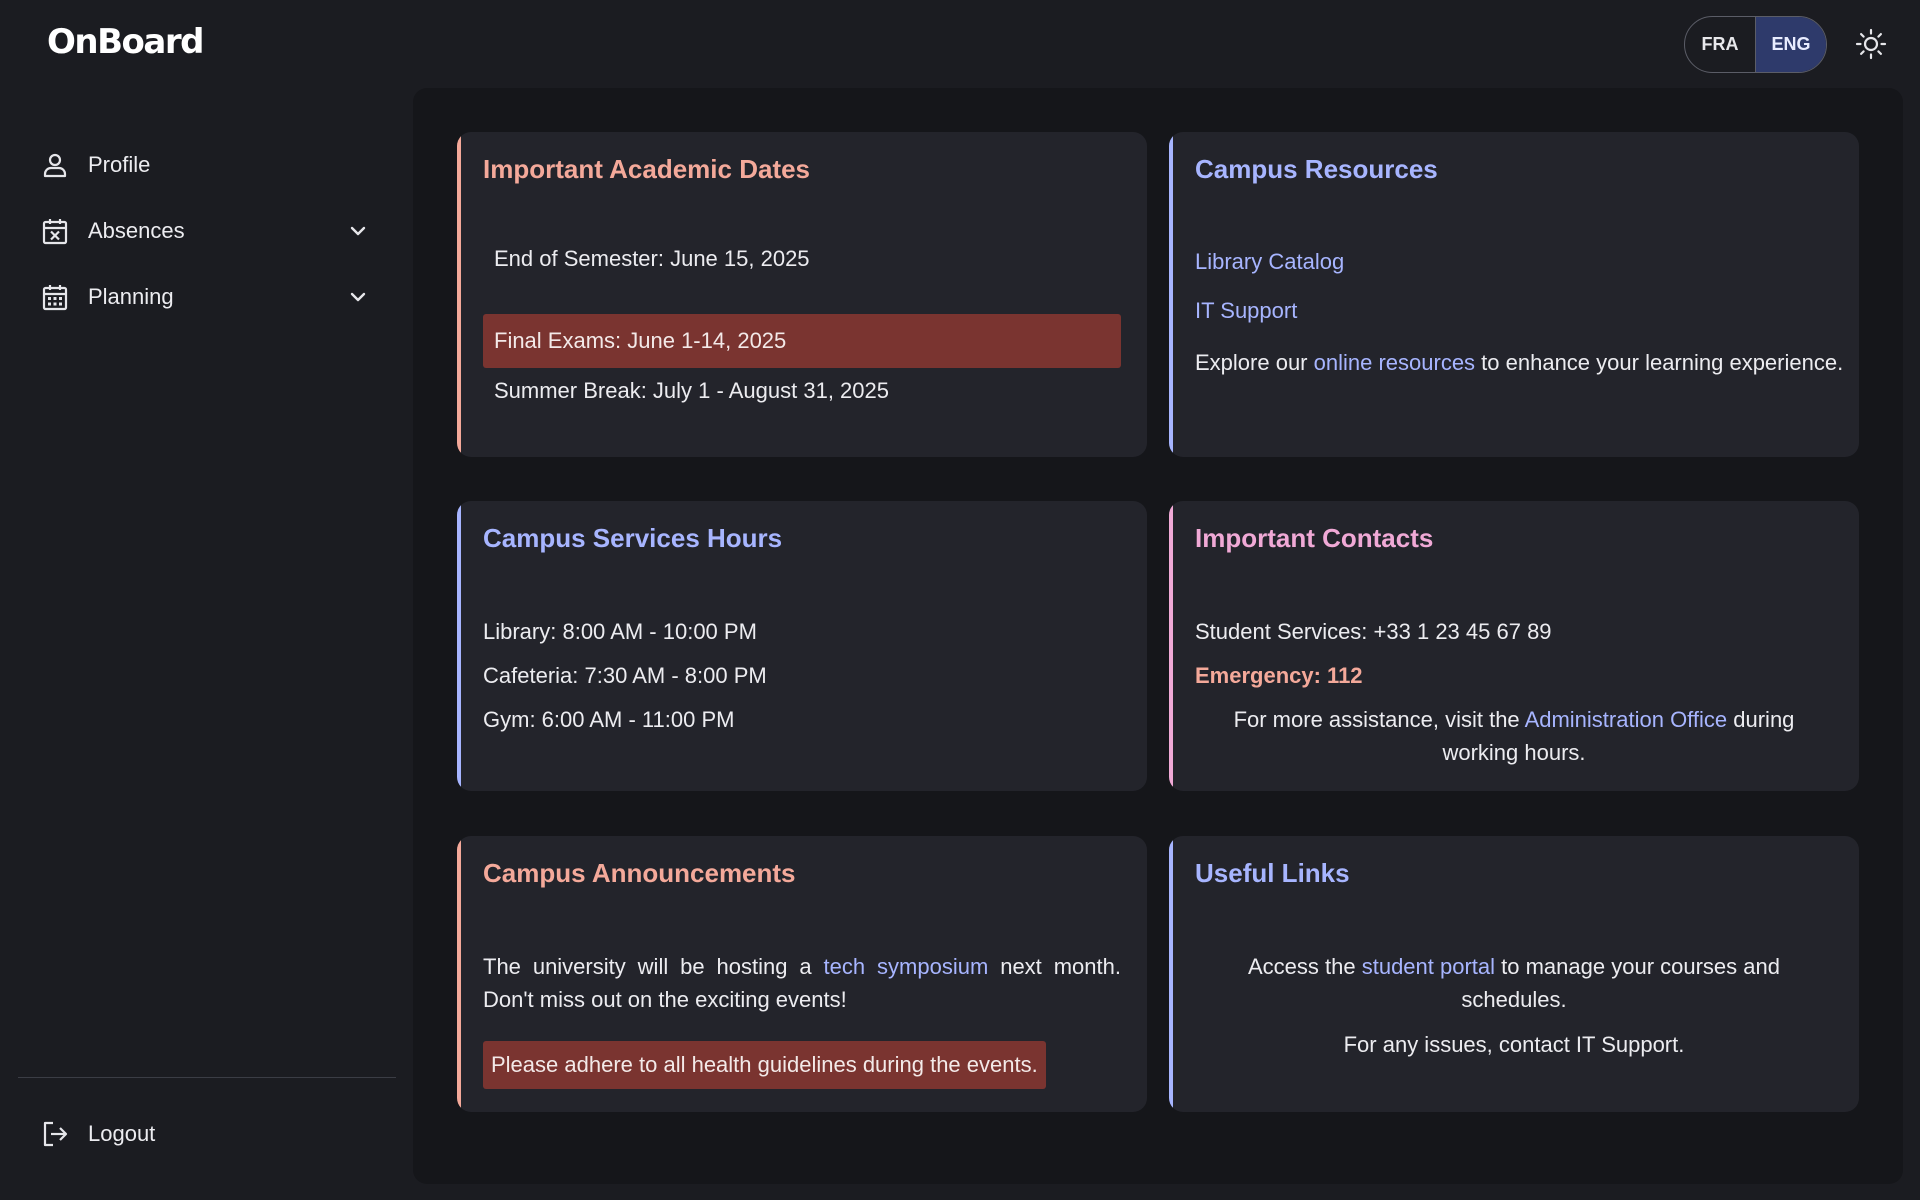 The image size is (1920, 1200). Describe the element at coordinates (122, 1133) in the screenshot. I see `logout-label: Logout` at that location.